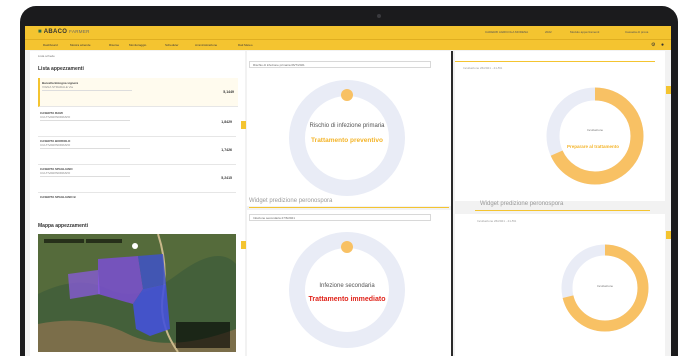  What do you see at coordinates (137, 45) in the screenshot?
I see `nav-monitoraggio: Monitoraggio` at bounding box center [137, 45].